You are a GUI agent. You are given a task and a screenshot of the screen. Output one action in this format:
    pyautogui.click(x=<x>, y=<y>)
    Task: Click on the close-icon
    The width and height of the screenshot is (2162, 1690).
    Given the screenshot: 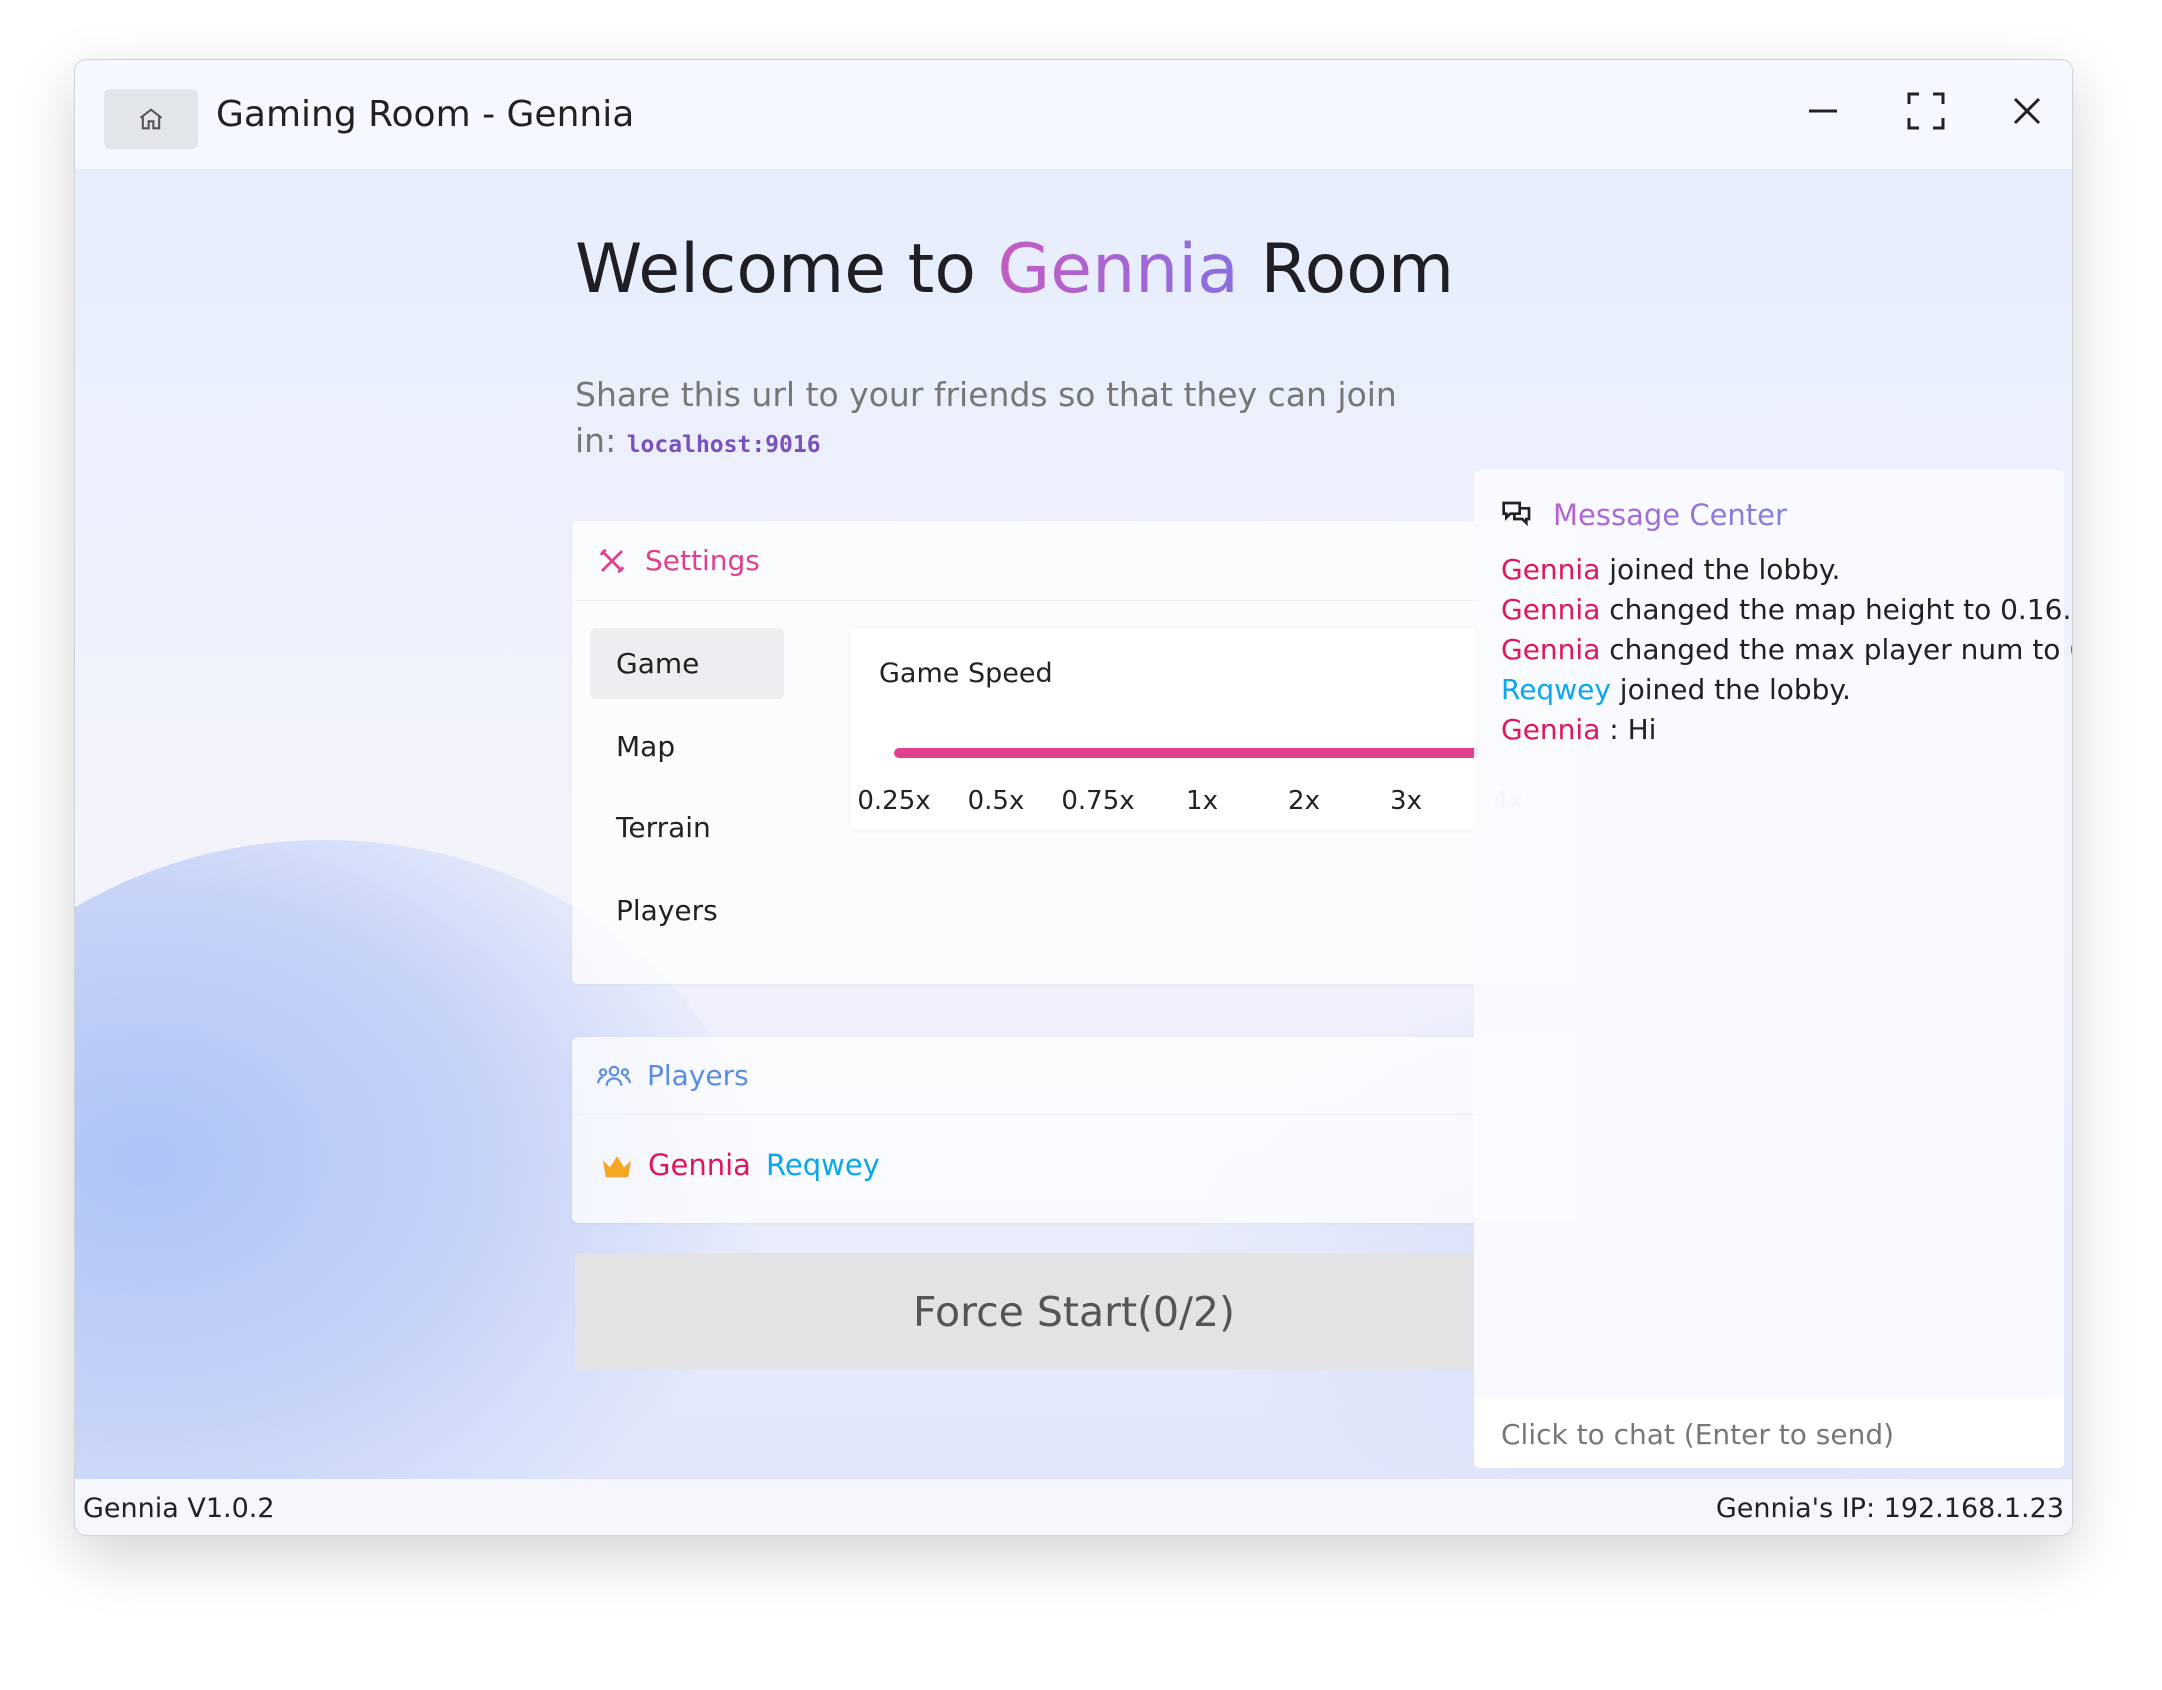 What is the action you would take?
    pyautogui.click(x=2027, y=111)
    